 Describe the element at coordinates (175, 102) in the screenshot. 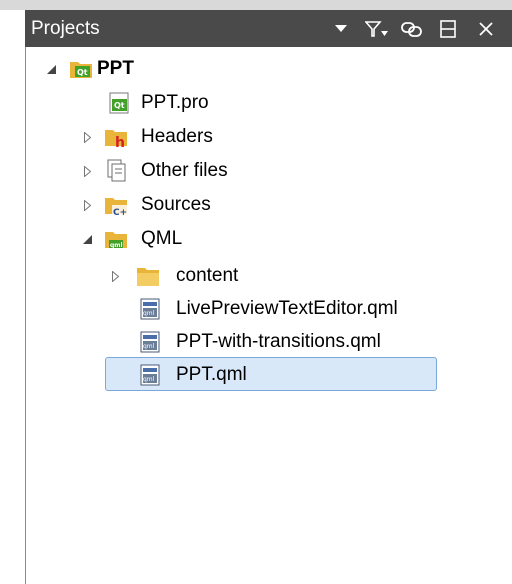

I see `tree-item-label: PPT.pro` at that location.